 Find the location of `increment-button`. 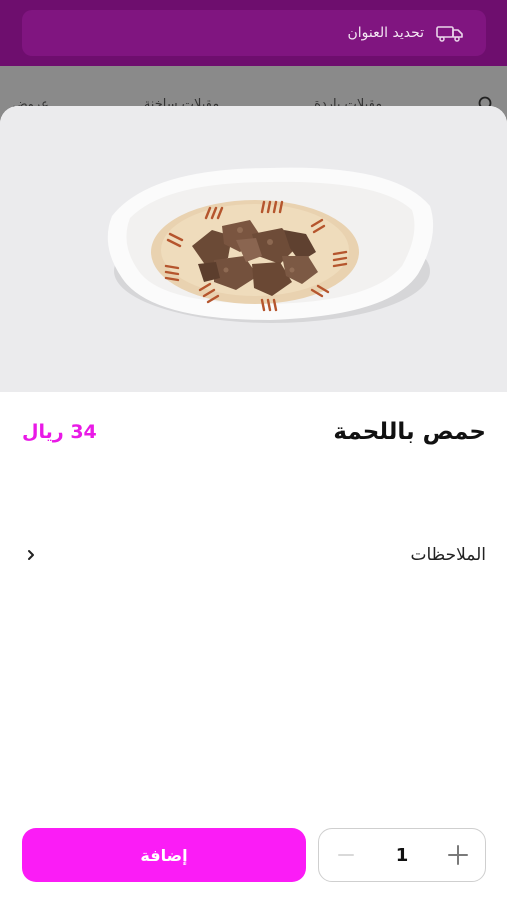

increment-button is located at coordinates (458, 855).